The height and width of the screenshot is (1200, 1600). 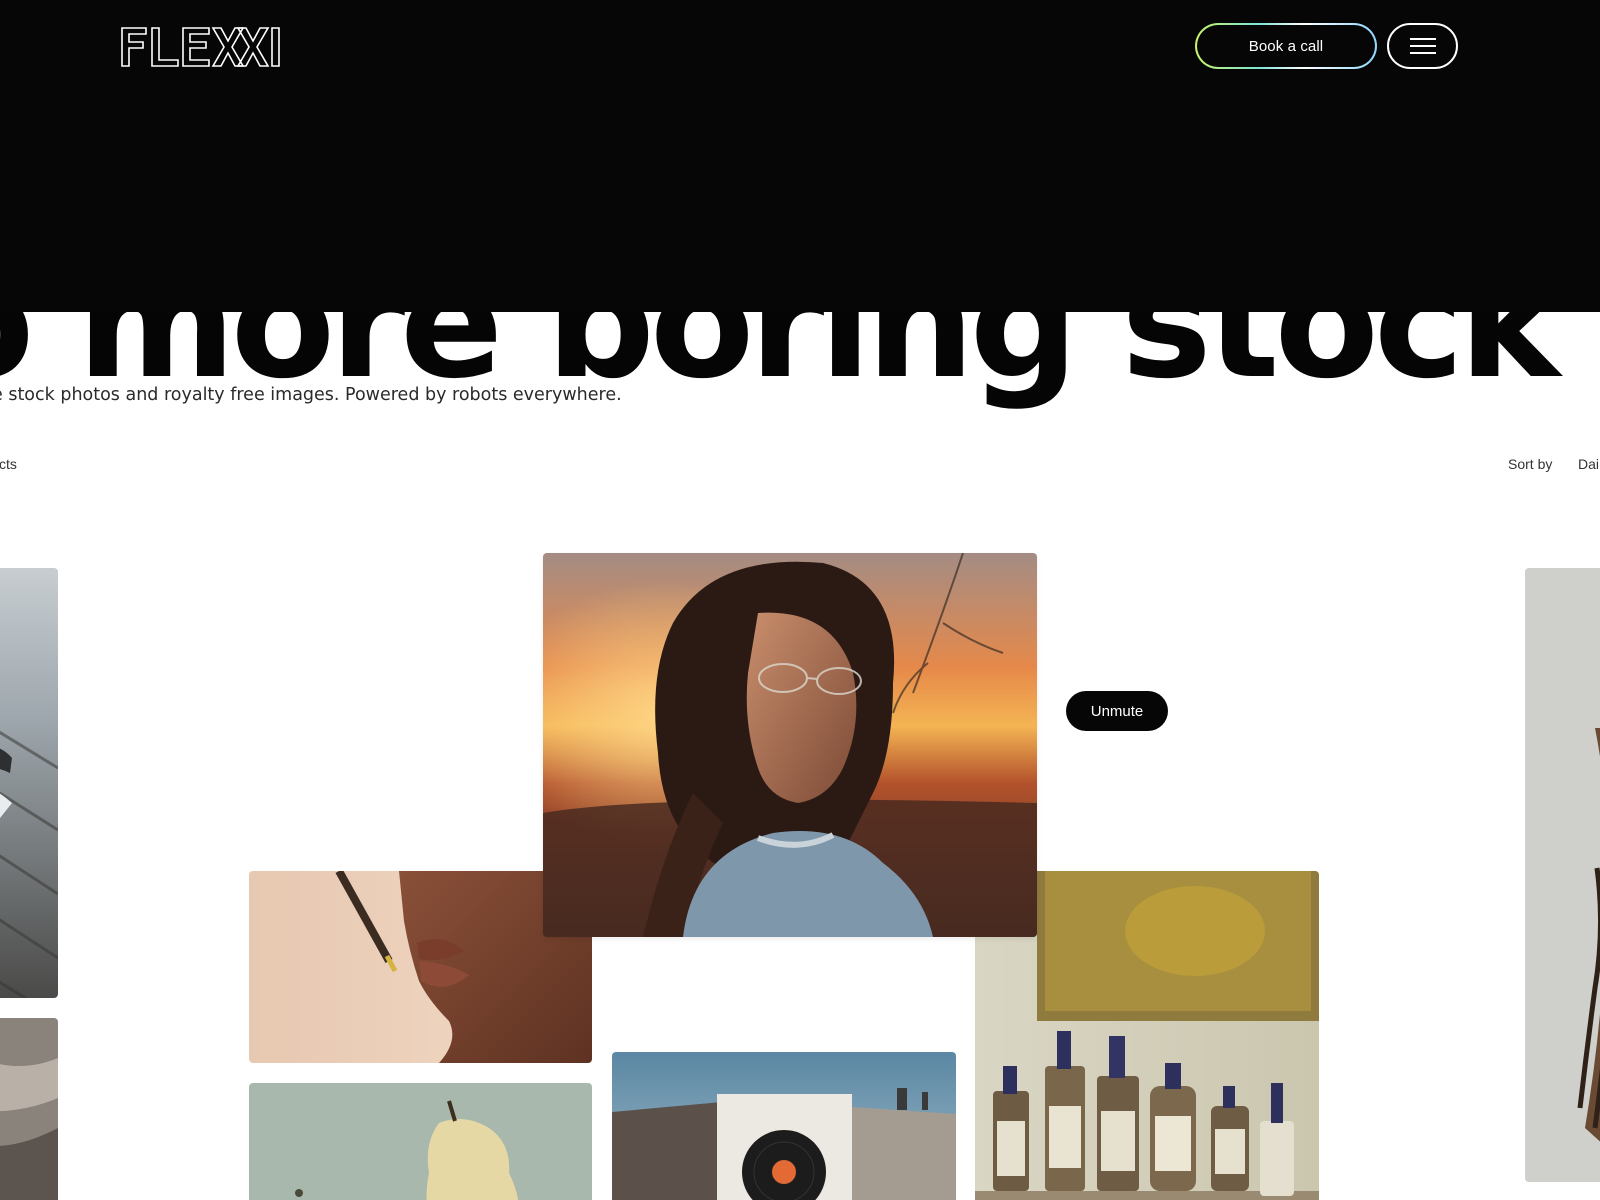 I want to click on gallery-image-pear, so click(x=420, y=1141).